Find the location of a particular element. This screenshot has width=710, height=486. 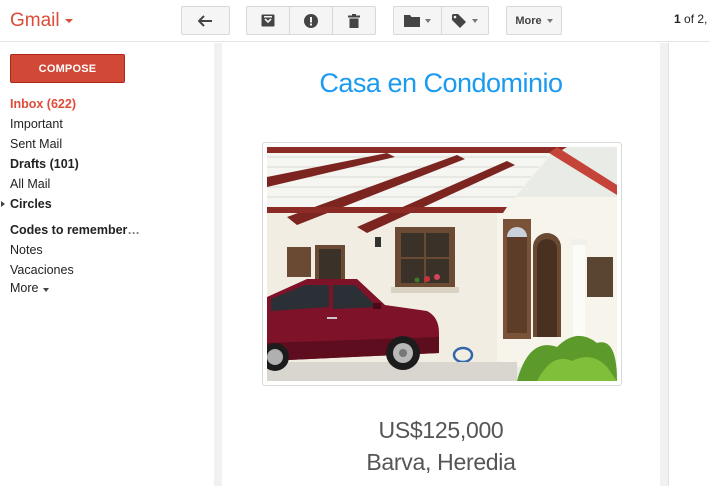

archive-icon is located at coordinates (268, 20).